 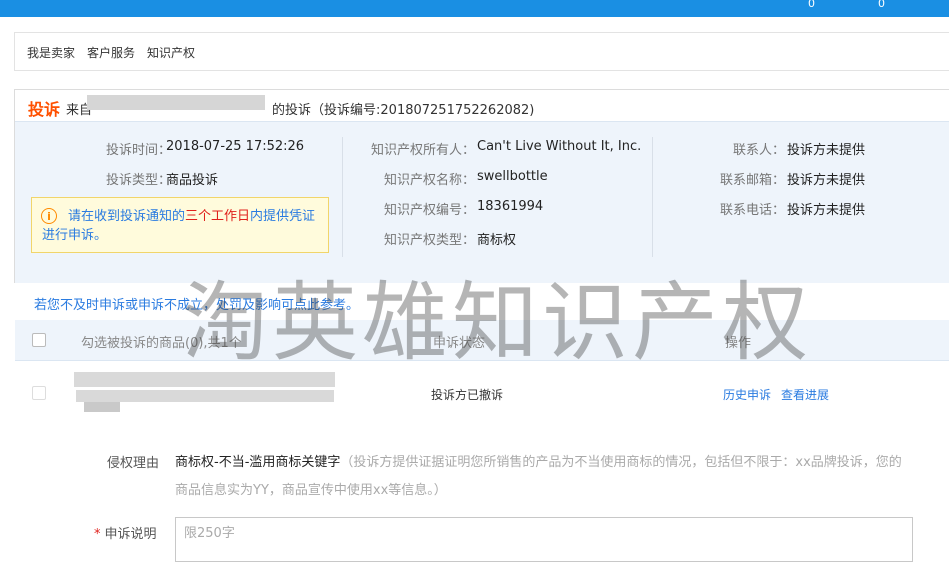 I want to click on top-counter-2: 0, so click(x=881, y=5).